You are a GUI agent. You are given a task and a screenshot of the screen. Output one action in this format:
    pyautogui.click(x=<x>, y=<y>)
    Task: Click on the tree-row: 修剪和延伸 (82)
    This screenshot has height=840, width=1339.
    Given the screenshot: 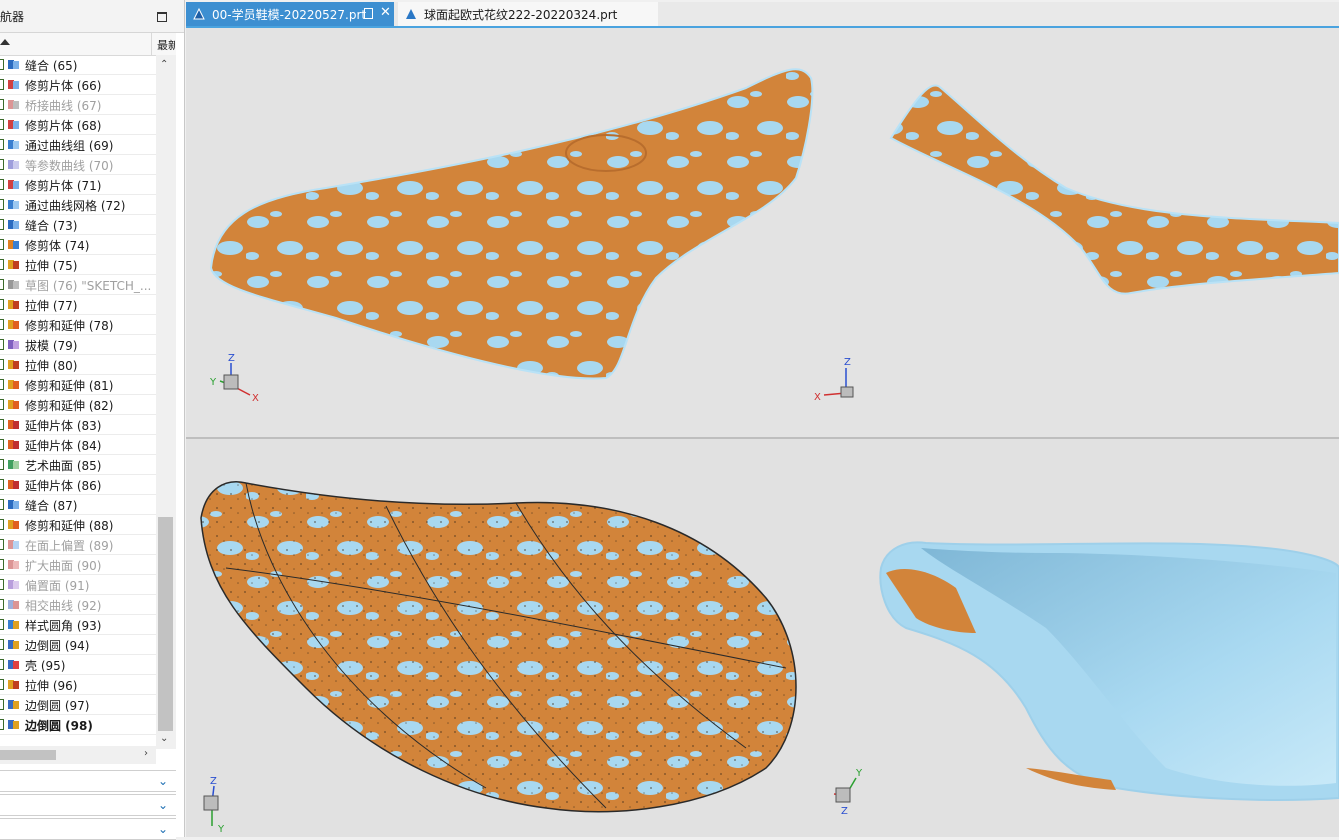 What is the action you would take?
    pyautogui.click(x=78, y=405)
    